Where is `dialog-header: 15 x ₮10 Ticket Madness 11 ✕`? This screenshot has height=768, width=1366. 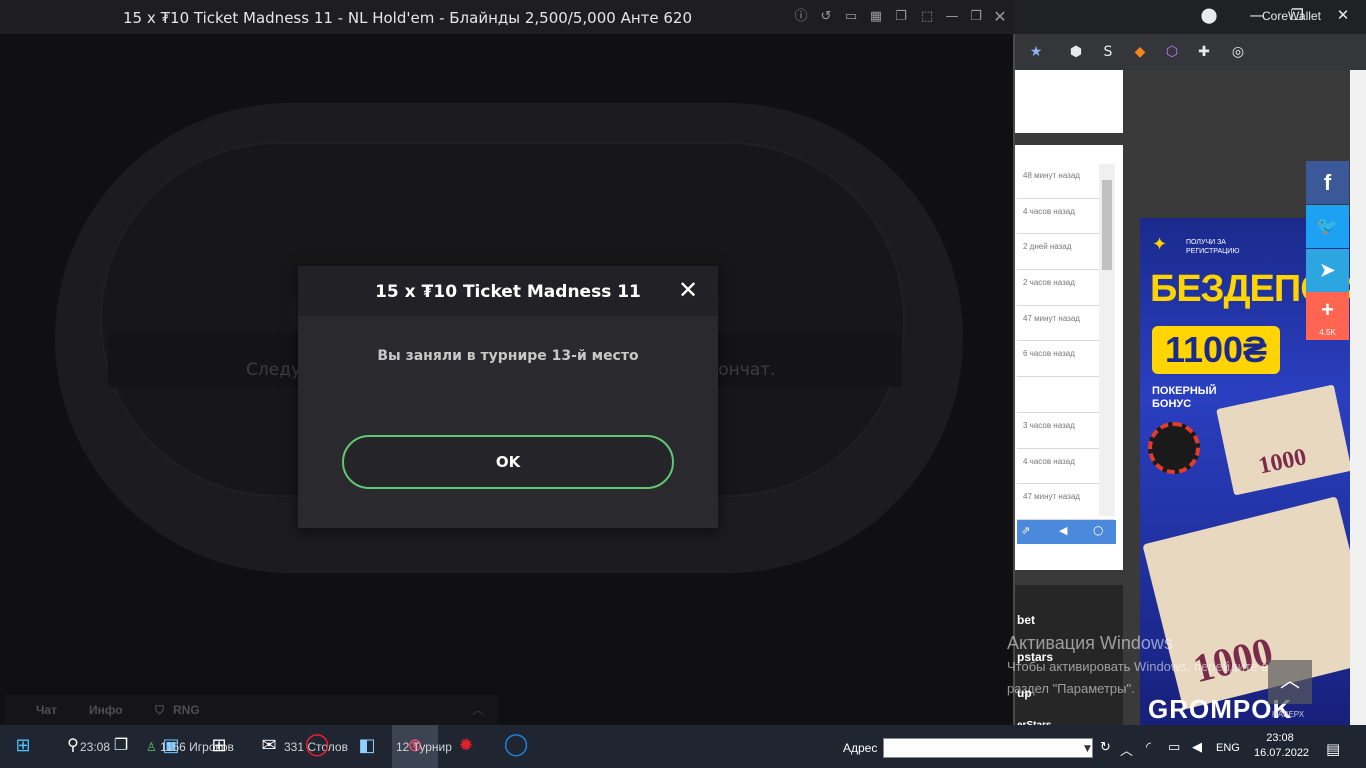 dialog-header: 15 x ₮10 Ticket Madness 11 ✕ is located at coordinates (508, 291).